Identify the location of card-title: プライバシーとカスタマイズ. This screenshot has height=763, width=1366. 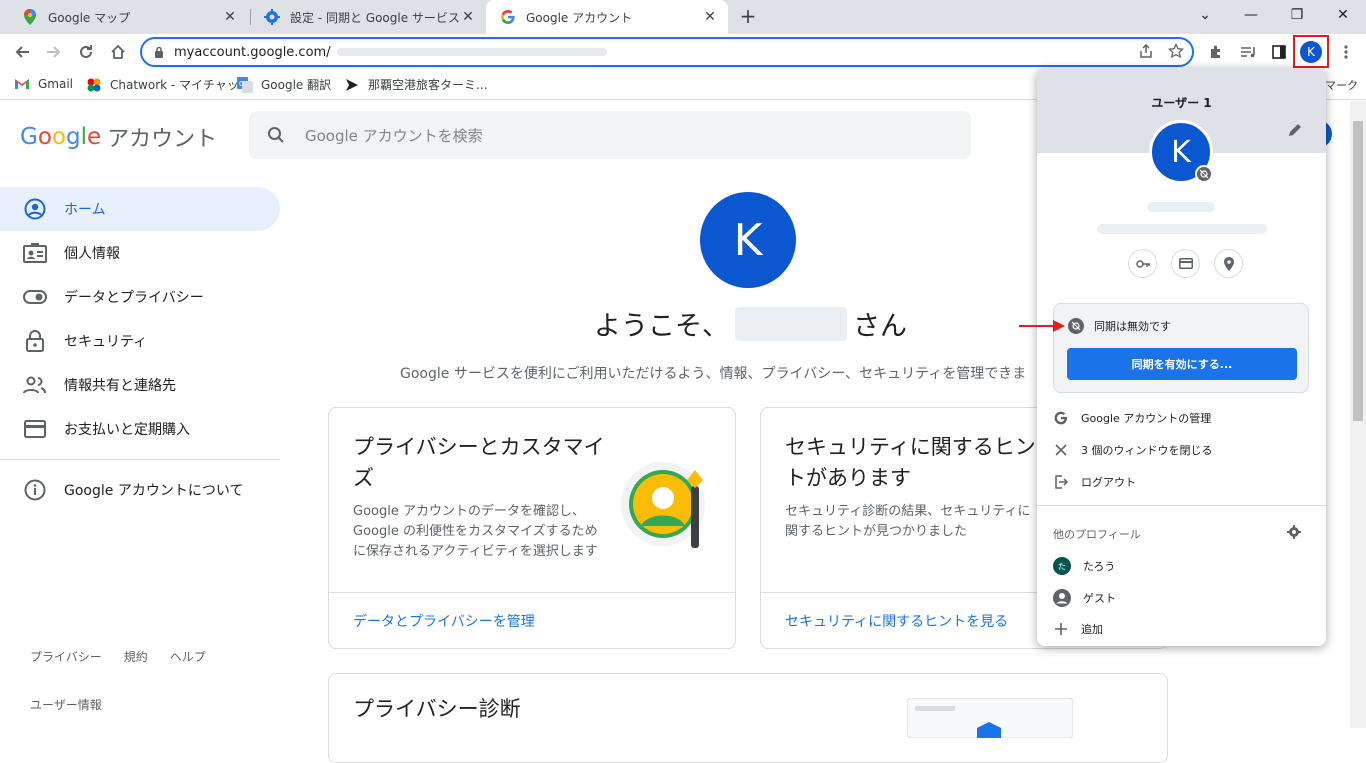
(479, 462).